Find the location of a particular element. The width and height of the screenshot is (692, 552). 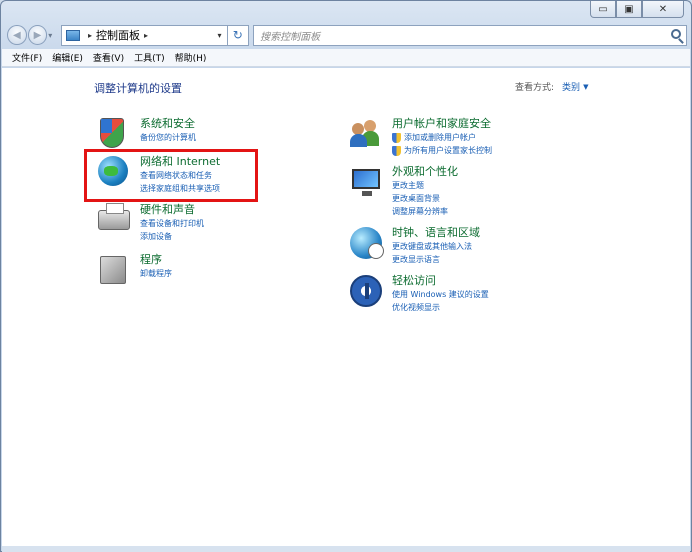

bottom-border is located at coordinates (346, 549).